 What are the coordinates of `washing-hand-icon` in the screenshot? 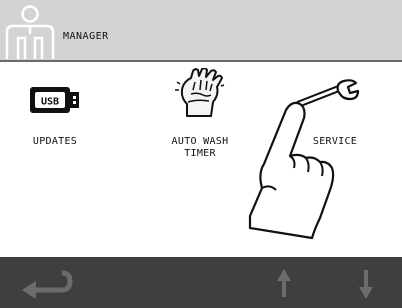 It's located at (200, 92).